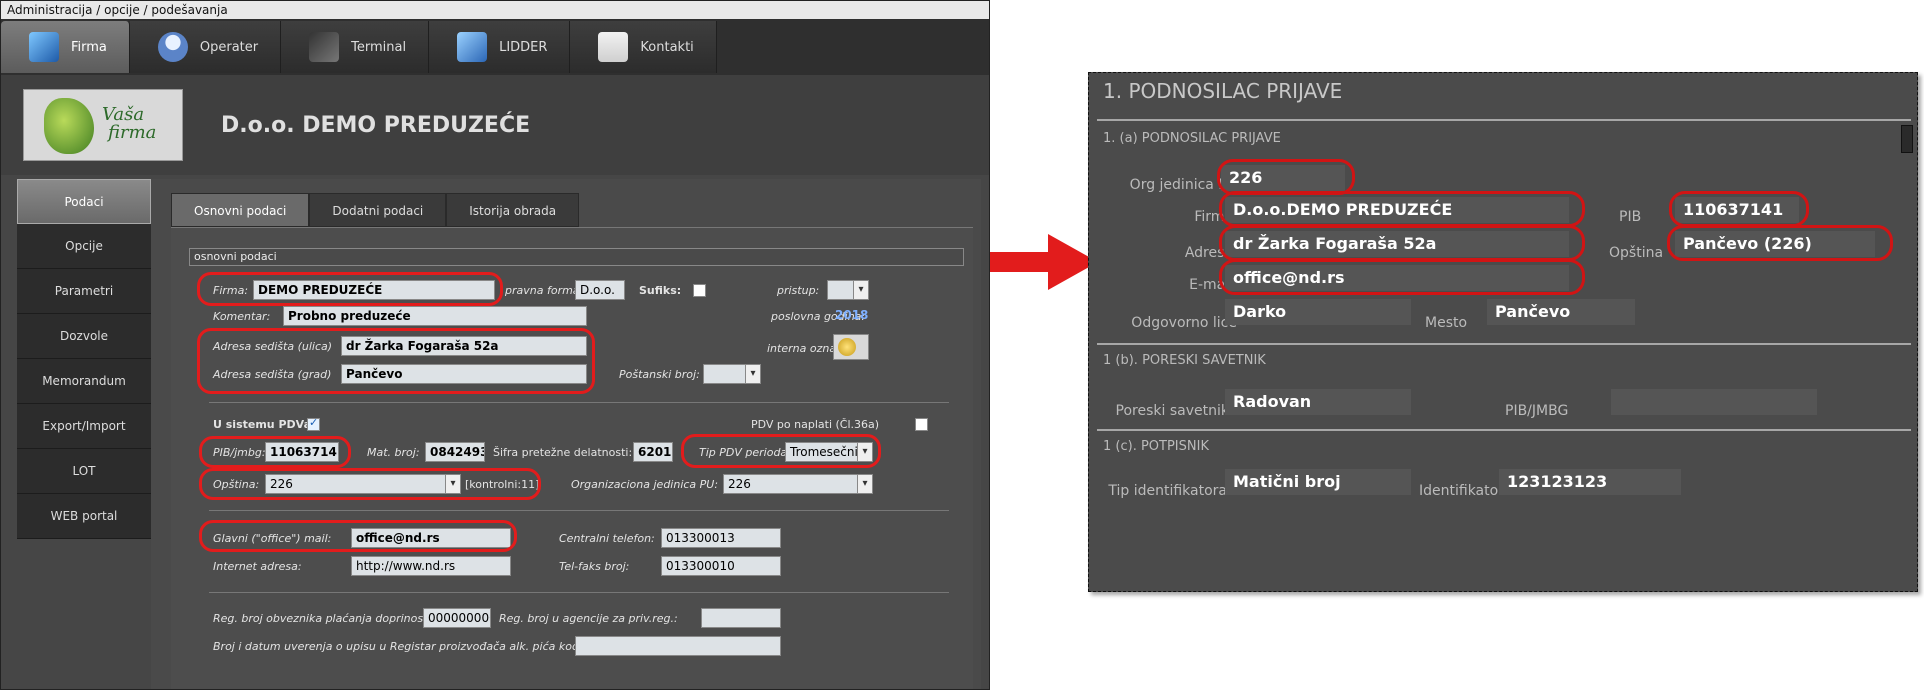  Describe the element at coordinates (1286, 177) in the screenshot. I see `highlight-org` at that location.